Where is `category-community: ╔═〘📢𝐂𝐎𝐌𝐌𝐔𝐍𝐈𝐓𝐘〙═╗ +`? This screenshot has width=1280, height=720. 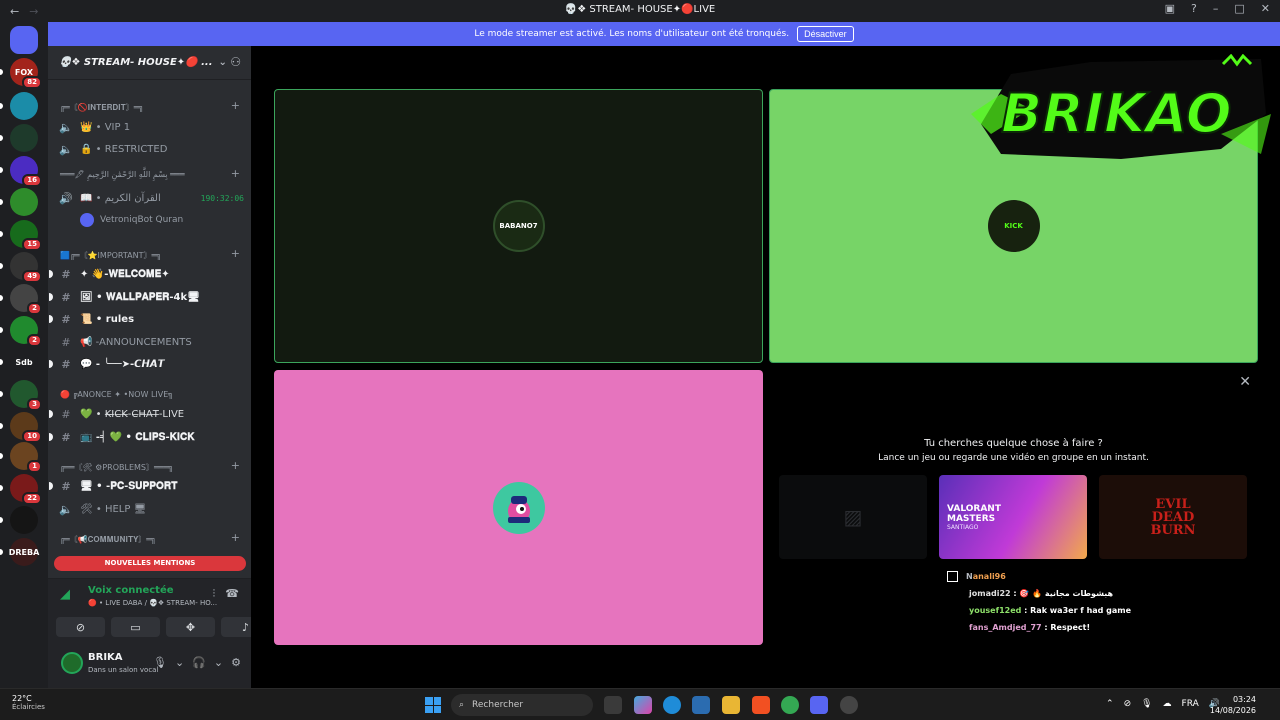
category-community: ╔═〘📢𝐂𝐎𝐌𝐌𝐔𝐍𝐈𝐓𝐘〙═╗ + is located at coordinates (150, 538).